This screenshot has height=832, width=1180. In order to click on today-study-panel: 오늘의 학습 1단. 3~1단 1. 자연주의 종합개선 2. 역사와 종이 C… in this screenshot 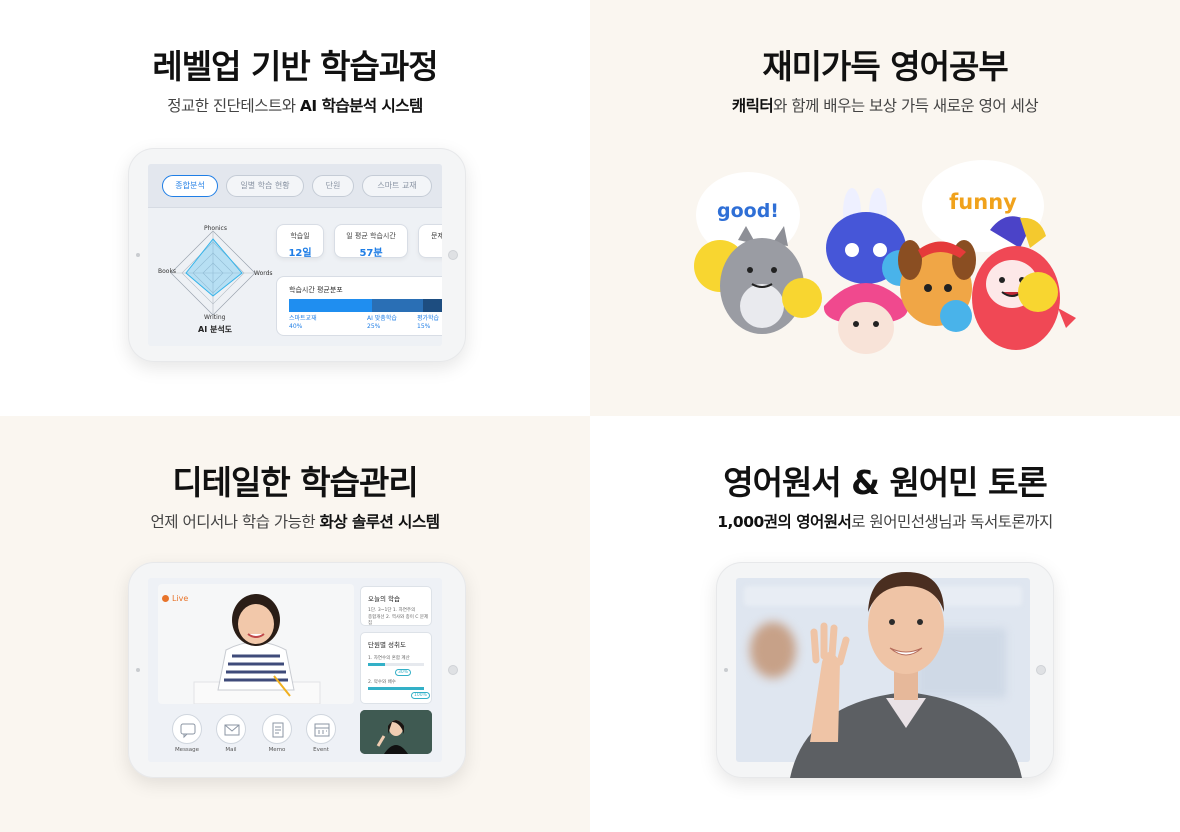, I will do `click(396, 606)`.